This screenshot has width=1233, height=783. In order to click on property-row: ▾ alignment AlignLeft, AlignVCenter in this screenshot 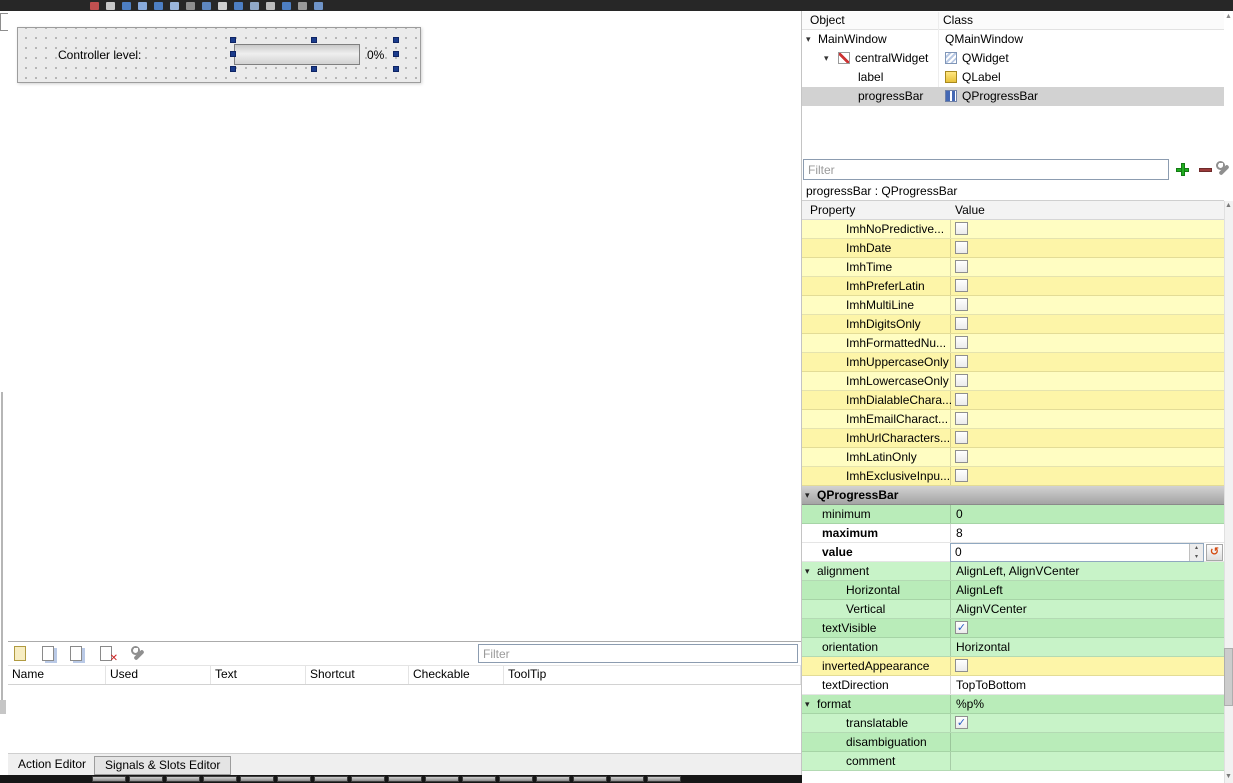, I will do `click(1013, 571)`.